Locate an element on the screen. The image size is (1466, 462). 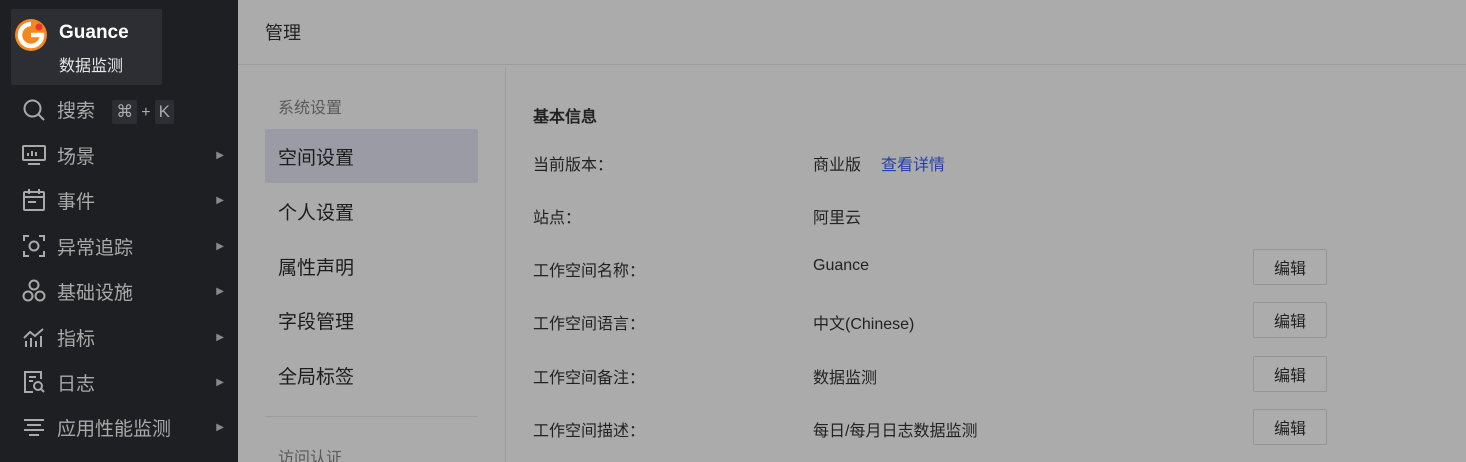
search-label: 搜索 is located at coordinates (76, 111).